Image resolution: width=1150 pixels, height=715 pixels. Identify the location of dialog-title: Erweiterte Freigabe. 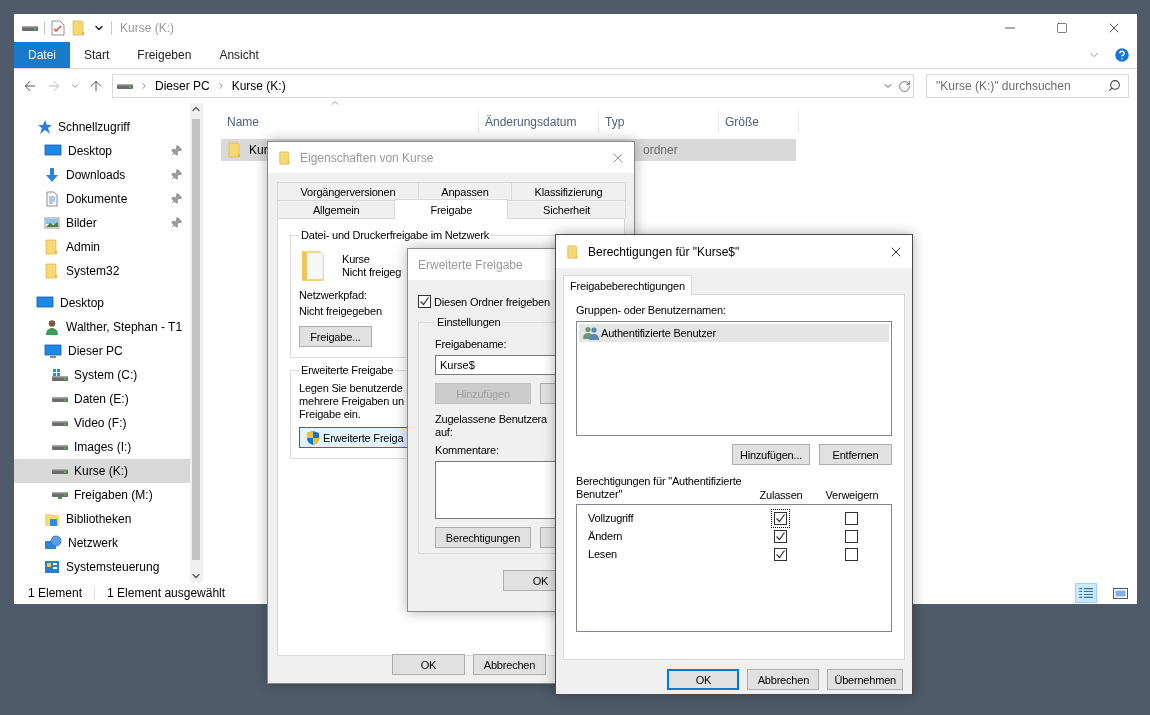
(470, 264).